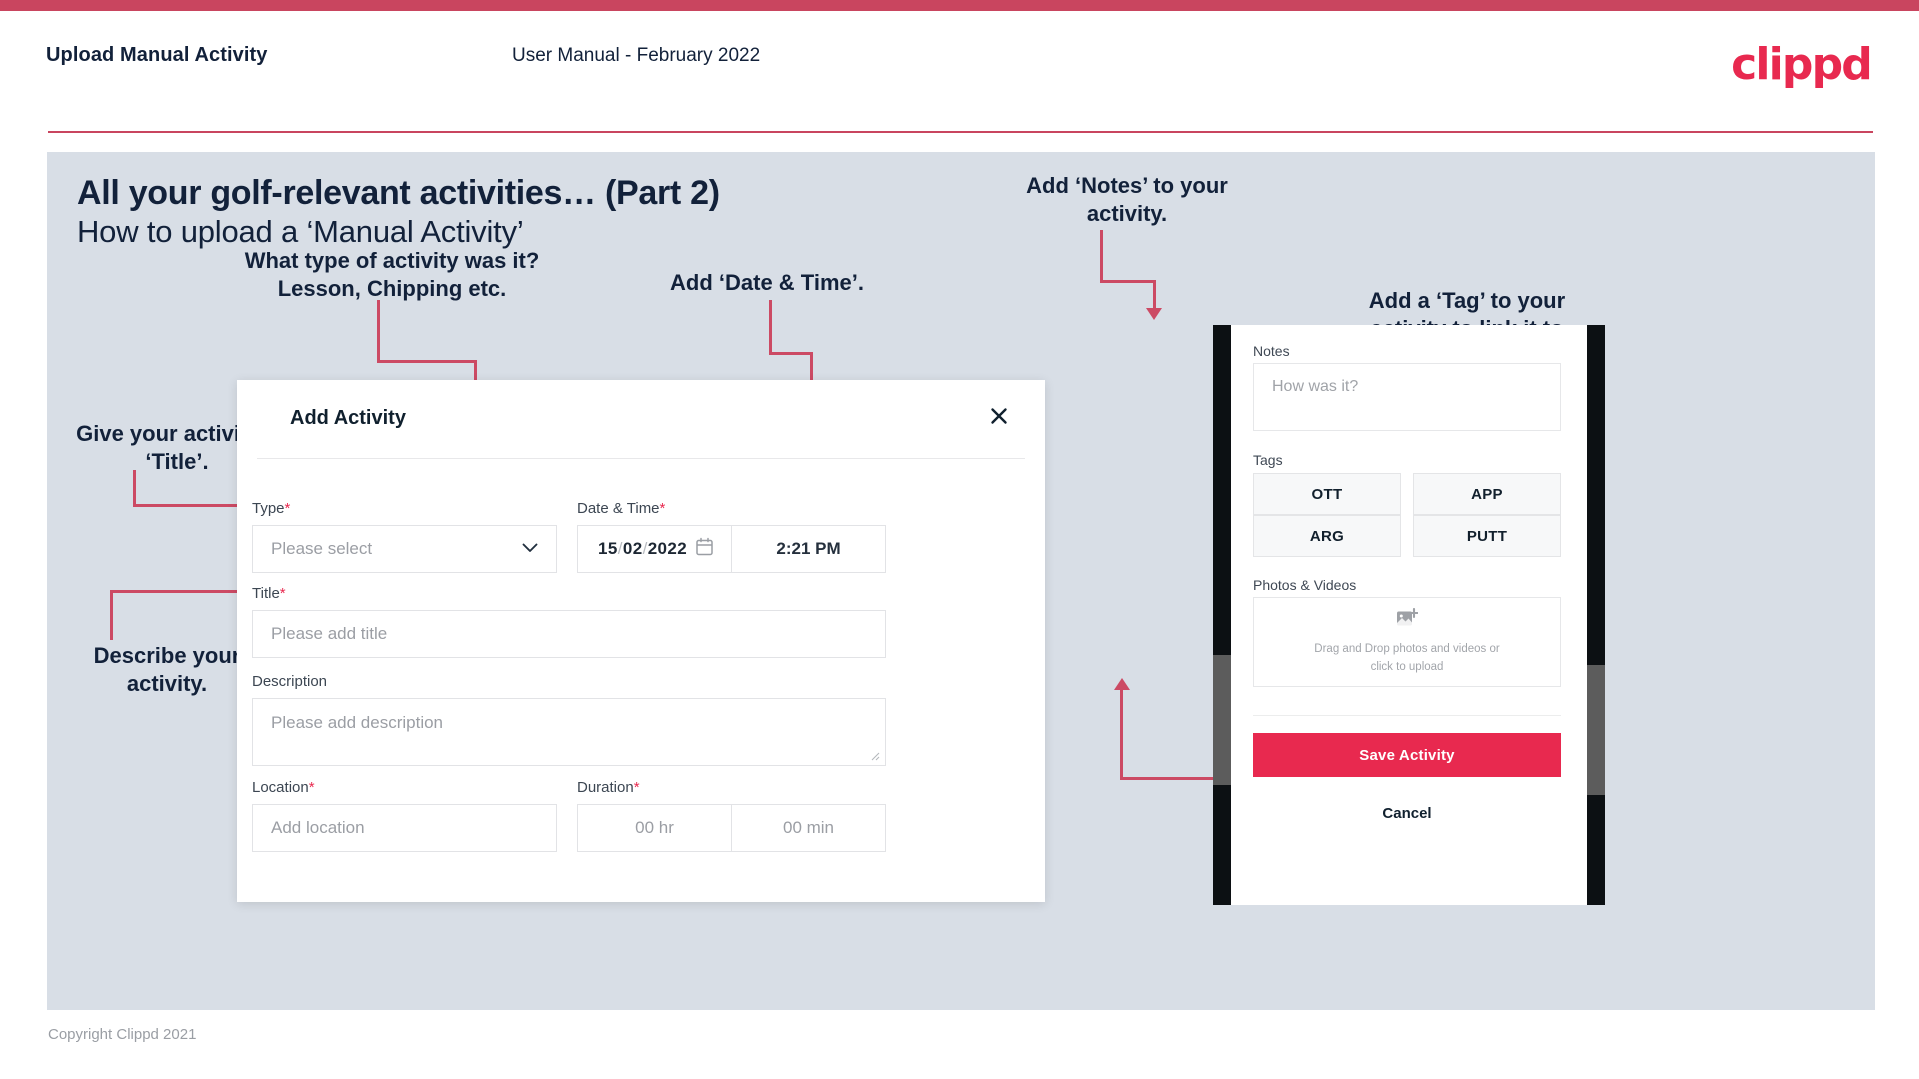 The height and width of the screenshot is (1079, 1919). Describe the element at coordinates (1154, 314) in the screenshot. I see `connector-notes-arrow` at that location.